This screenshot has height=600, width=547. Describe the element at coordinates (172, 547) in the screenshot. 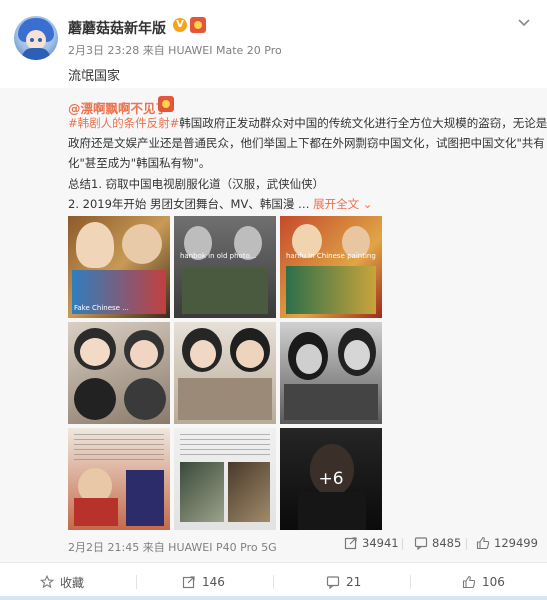

I see `repost-meta: 2月2日 21:45 来自 HUAWEI P40 Pro 5G` at that location.